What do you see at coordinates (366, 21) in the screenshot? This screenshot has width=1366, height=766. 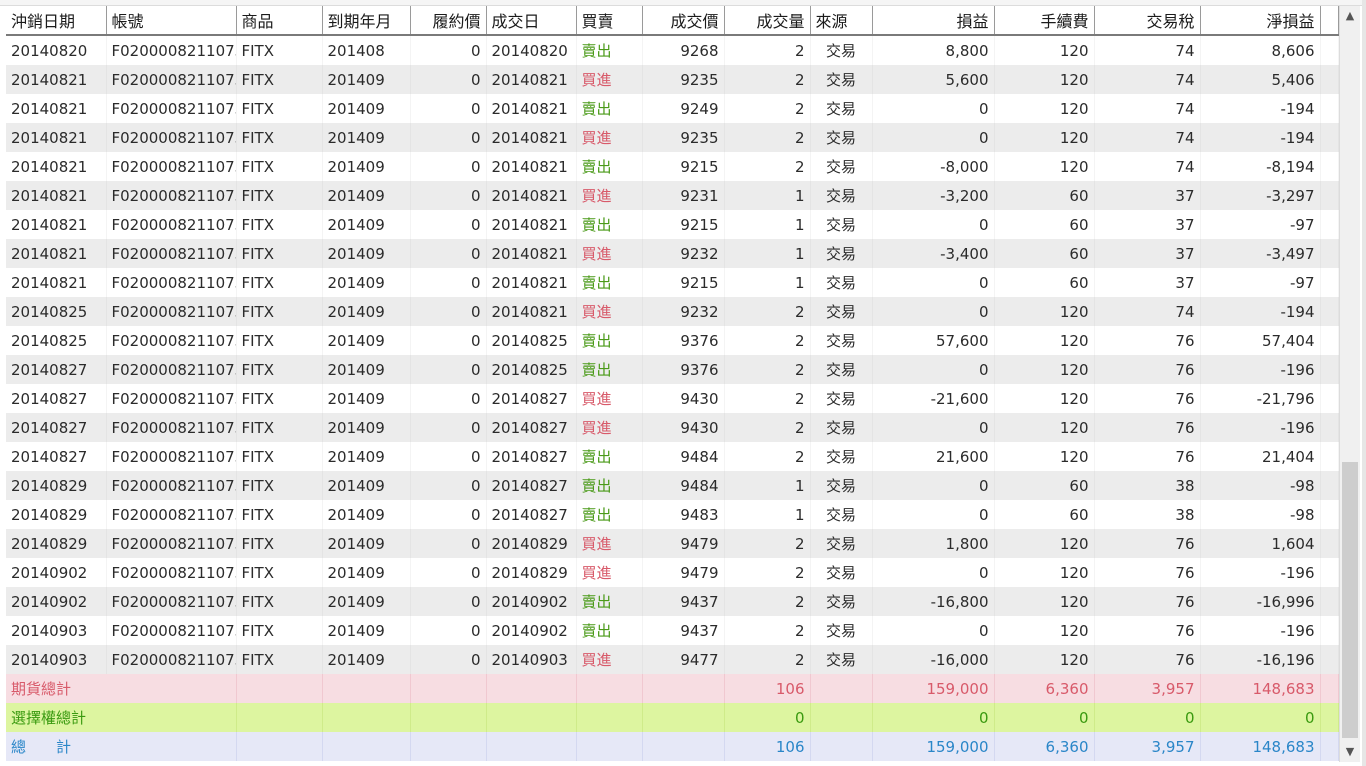 I see `col-header-expiry: 到期年月` at bounding box center [366, 21].